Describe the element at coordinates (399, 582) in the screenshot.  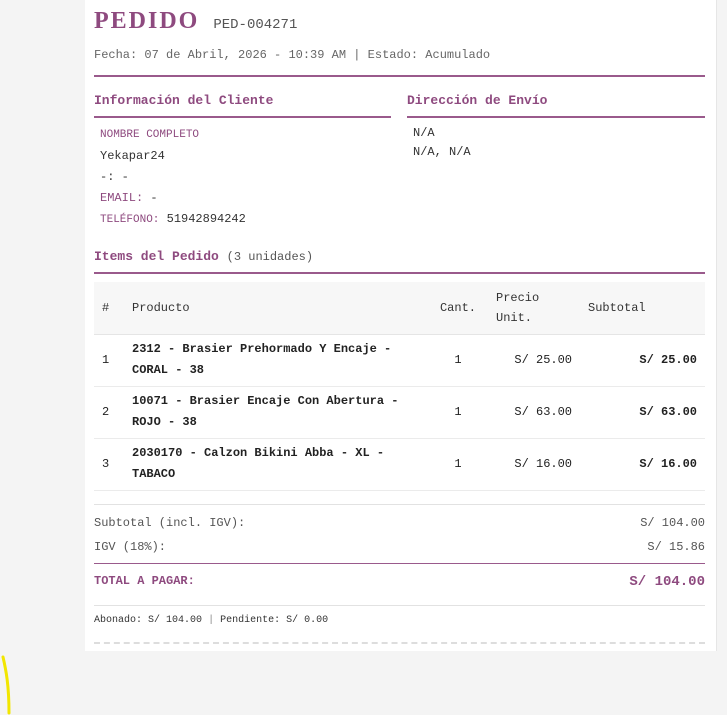
I see `grand-total: TOTAL A PAGAR: S/ 104.00` at that location.